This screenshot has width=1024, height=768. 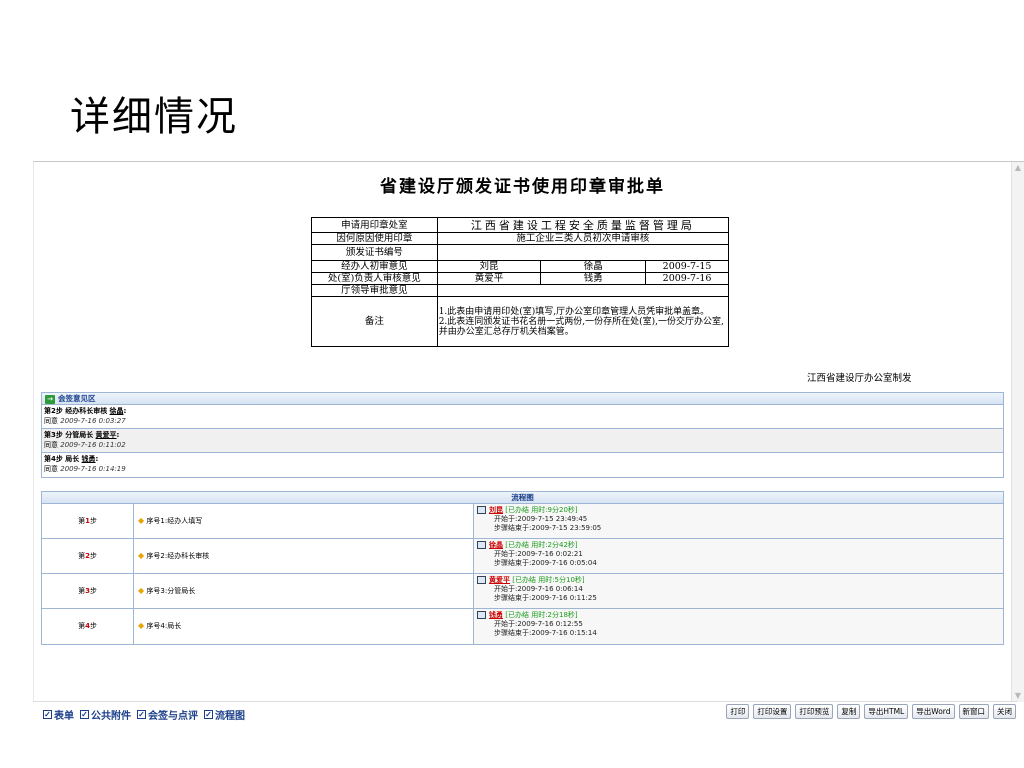 What do you see at coordinates (541, 510) in the screenshot?
I see `flow-status: [已办结 用时:9分20秒]` at bounding box center [541, 510].